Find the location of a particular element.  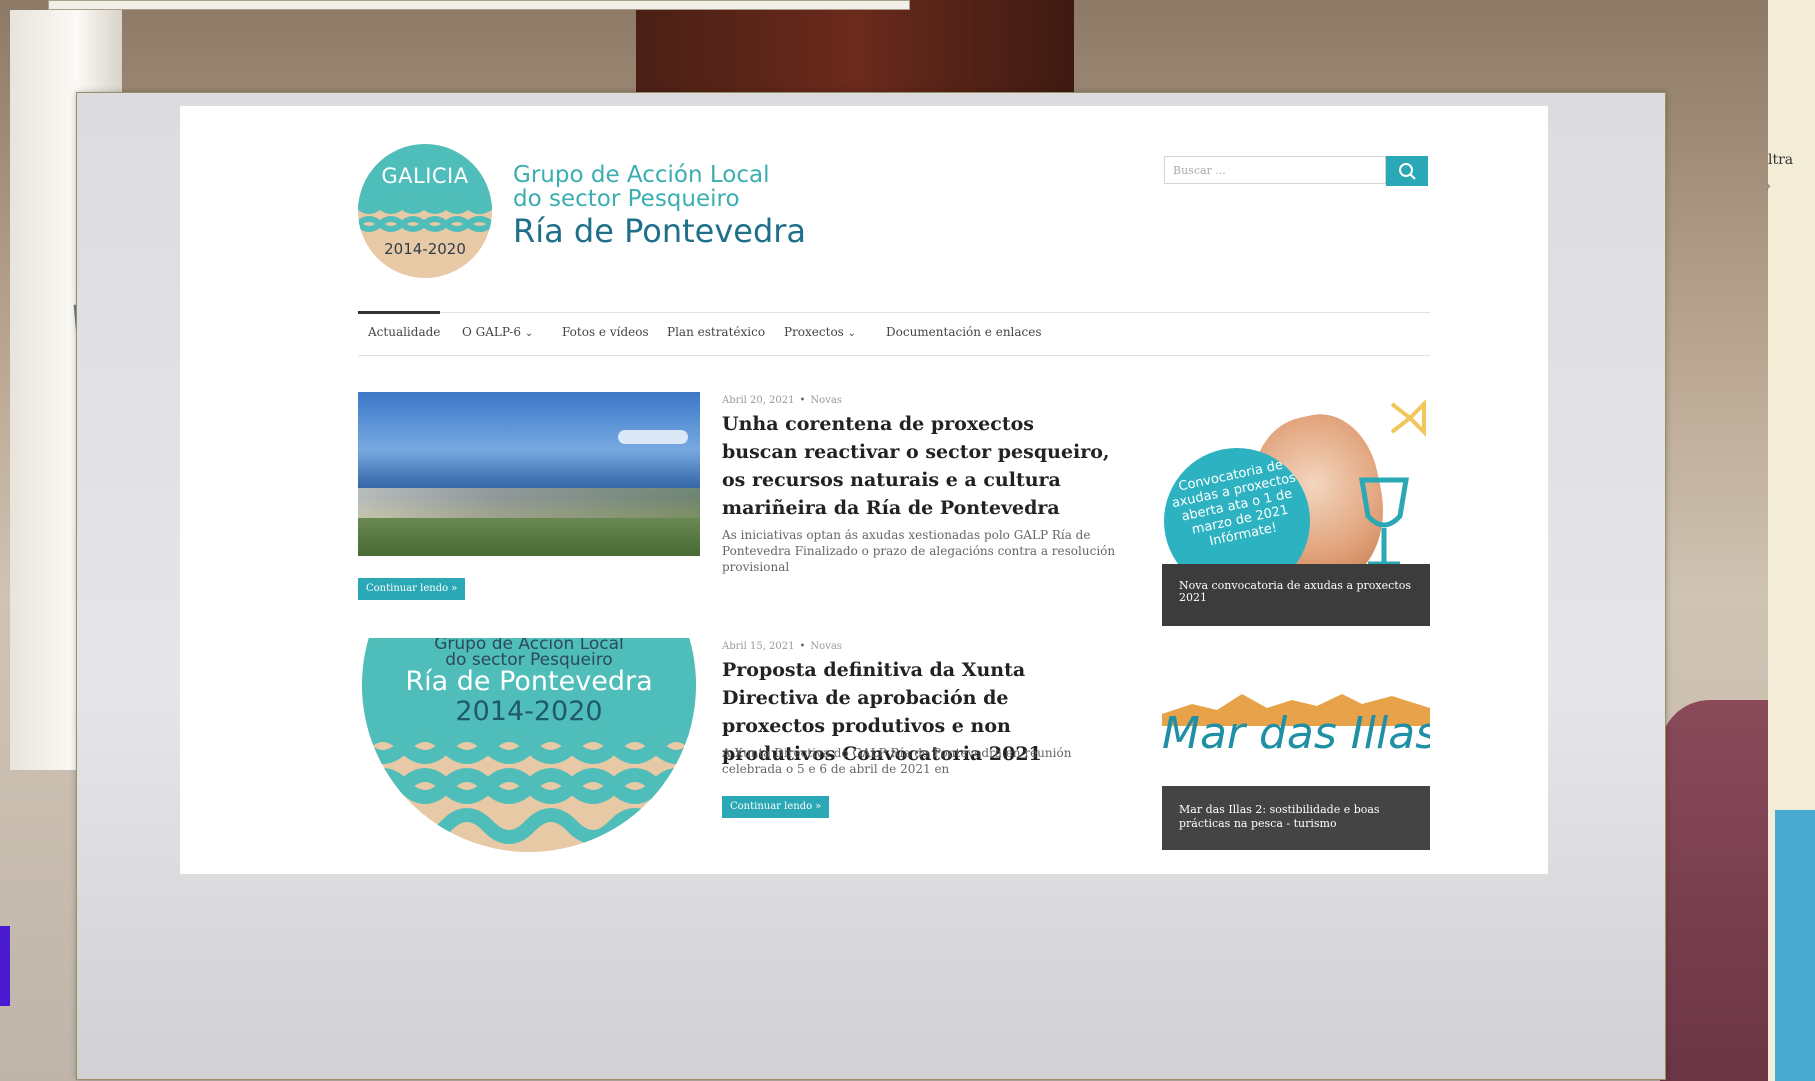

logo-line-1: Grupo de Acción Local is located at coordinates (641, 175).